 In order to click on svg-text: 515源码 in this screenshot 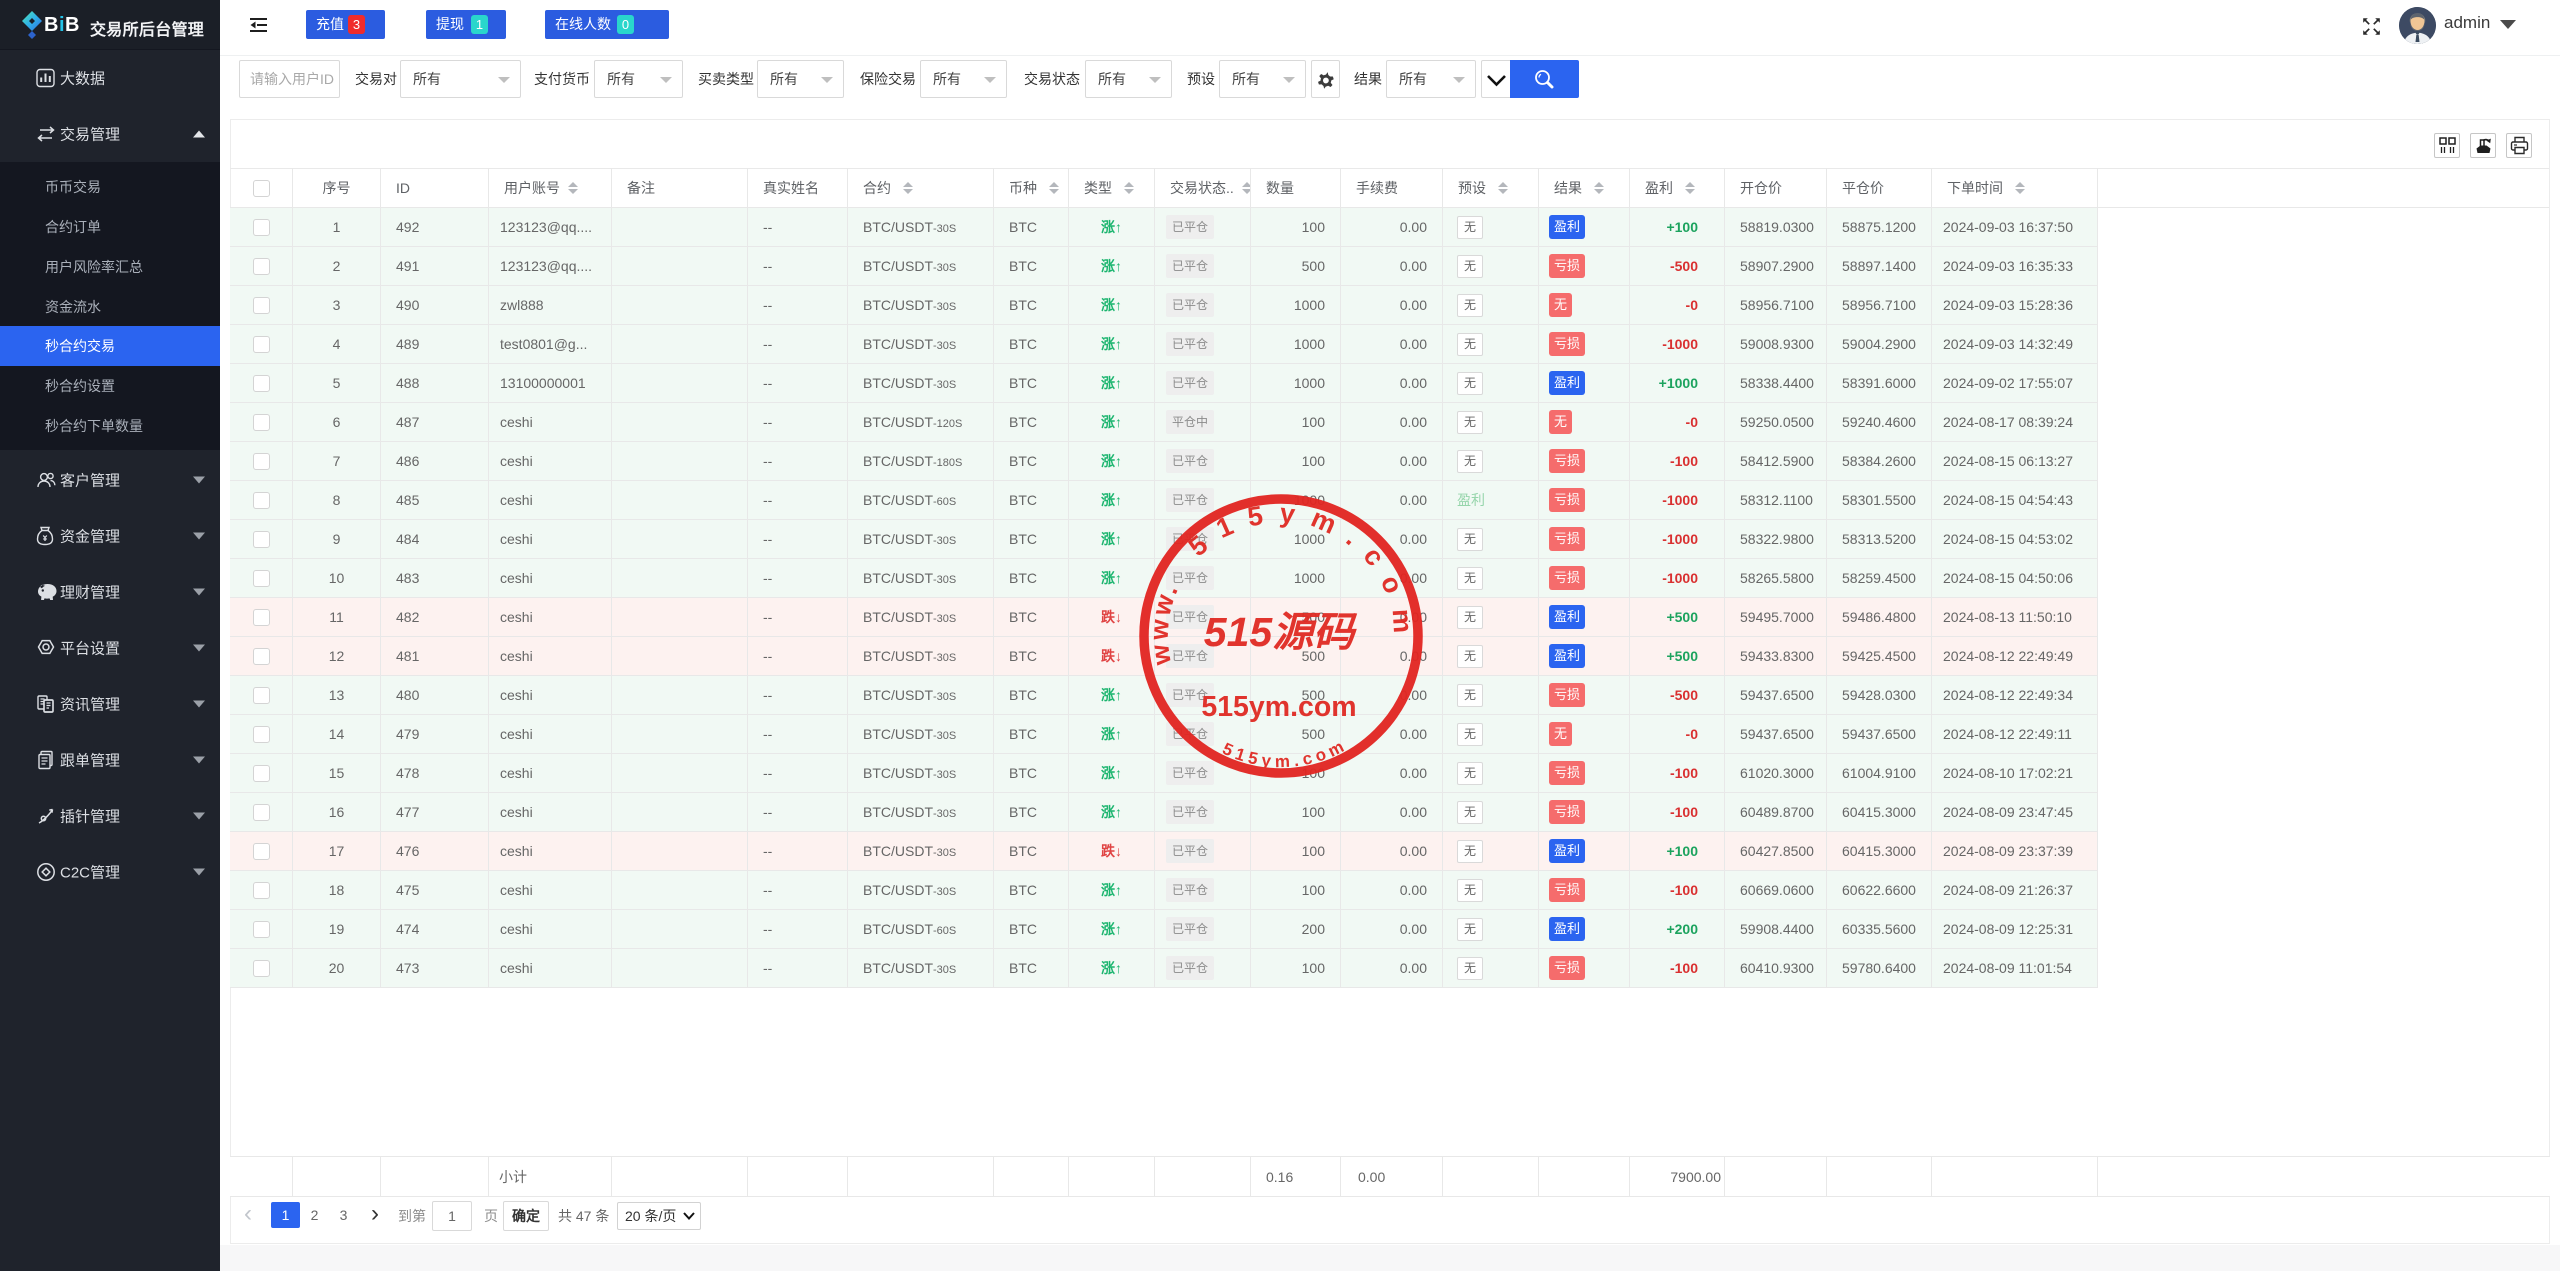, I will do `click(1280, 632)`.